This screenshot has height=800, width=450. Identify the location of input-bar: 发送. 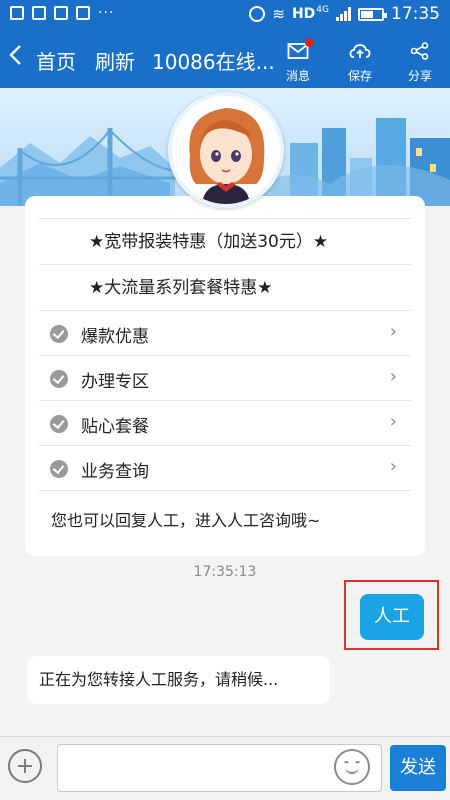
(225, 768).